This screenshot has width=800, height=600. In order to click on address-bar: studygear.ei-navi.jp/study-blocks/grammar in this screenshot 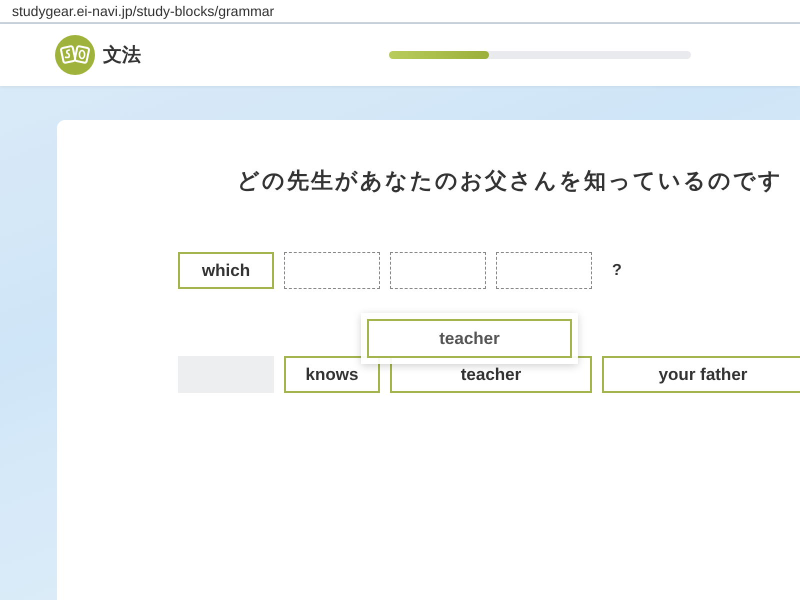, I will do `click(400, 12)`.